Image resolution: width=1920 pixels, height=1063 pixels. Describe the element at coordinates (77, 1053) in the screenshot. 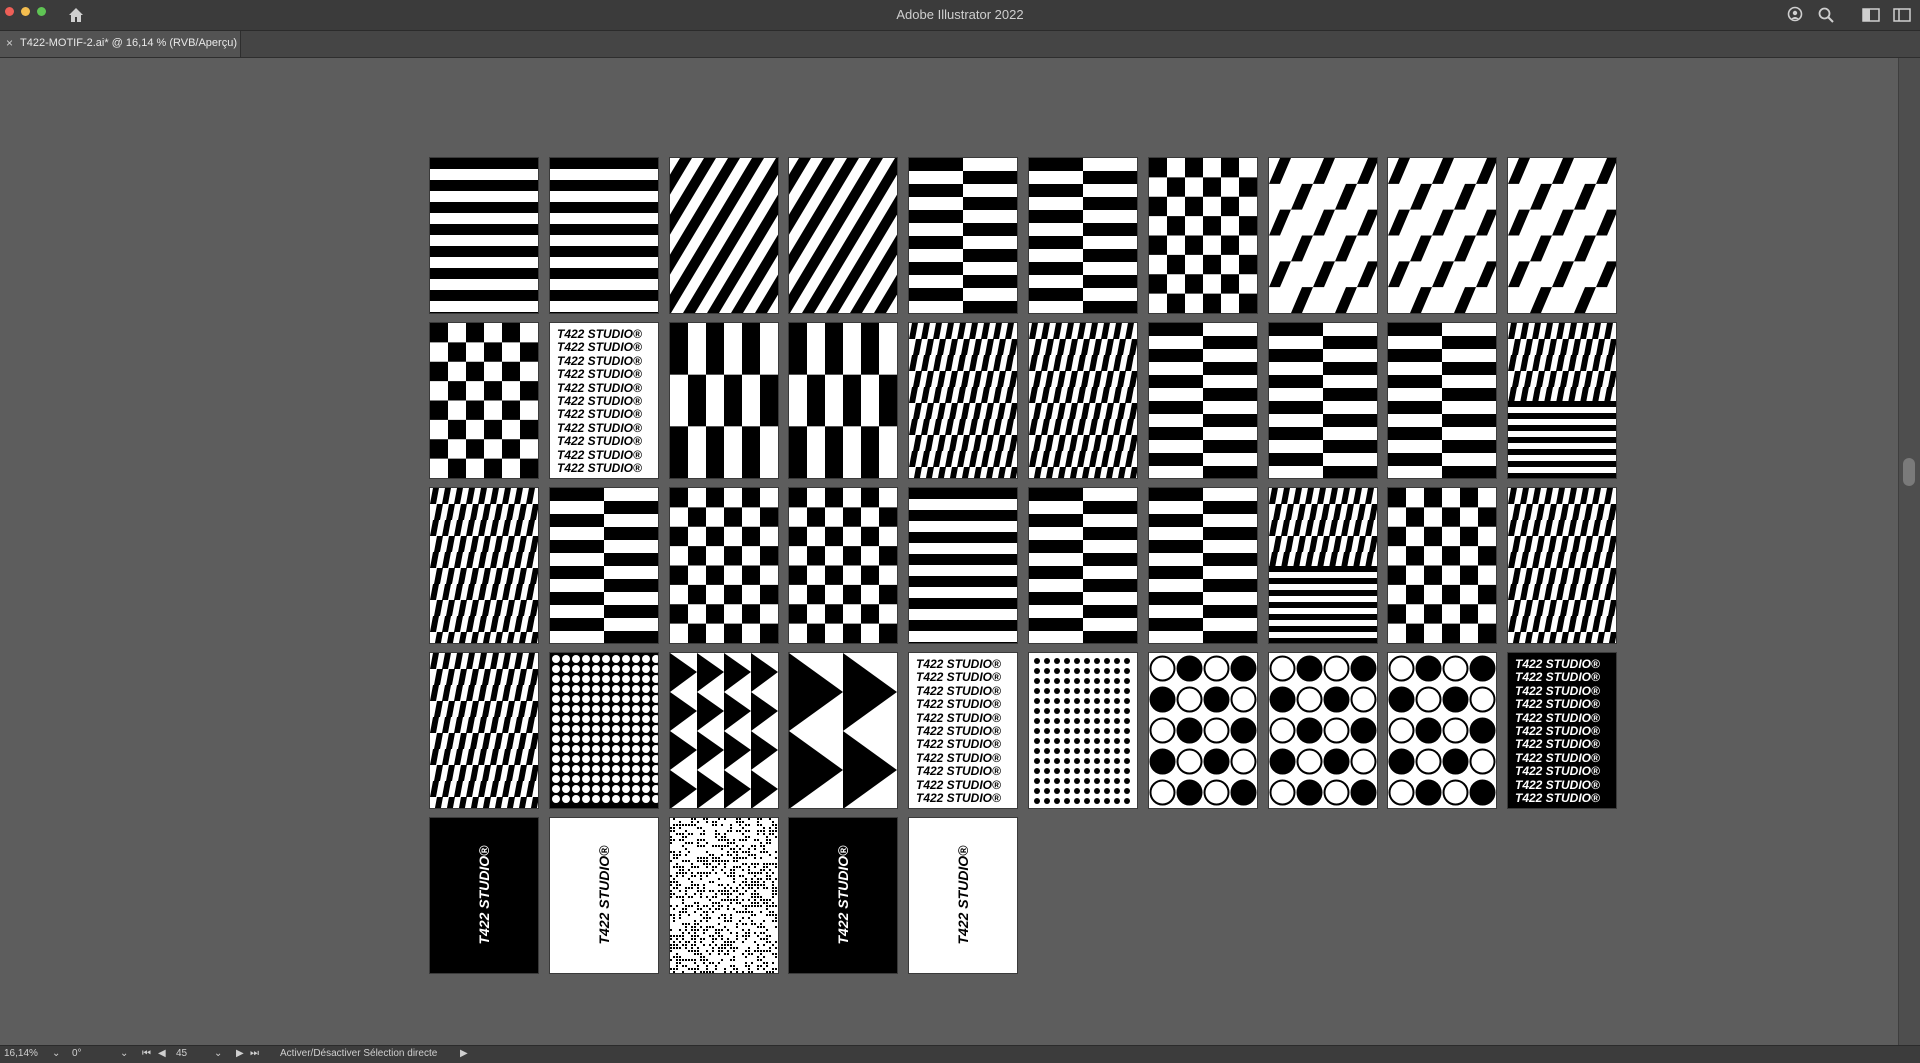

I see `rotation-field: 0°` at that location.